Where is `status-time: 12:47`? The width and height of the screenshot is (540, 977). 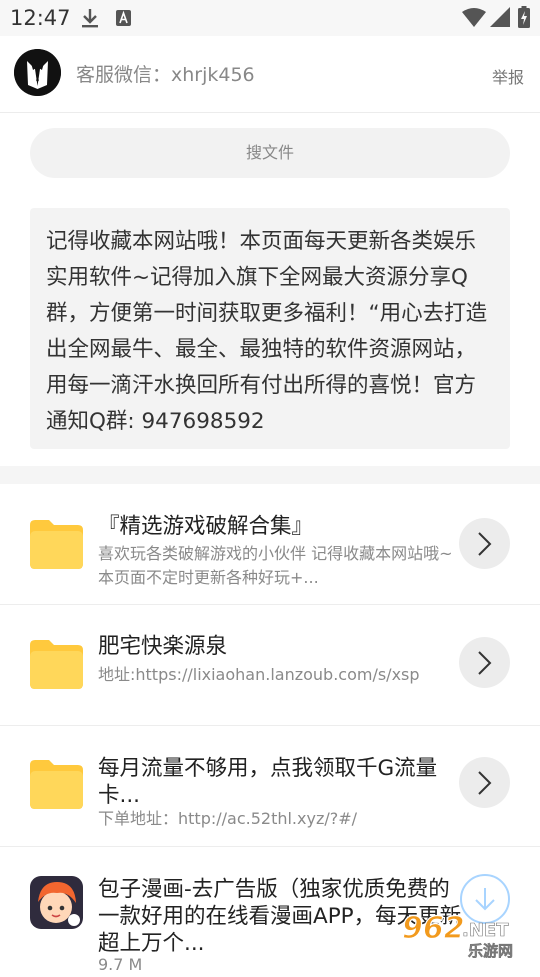 status-time: 12:47 is located at coordinates (40, 18).